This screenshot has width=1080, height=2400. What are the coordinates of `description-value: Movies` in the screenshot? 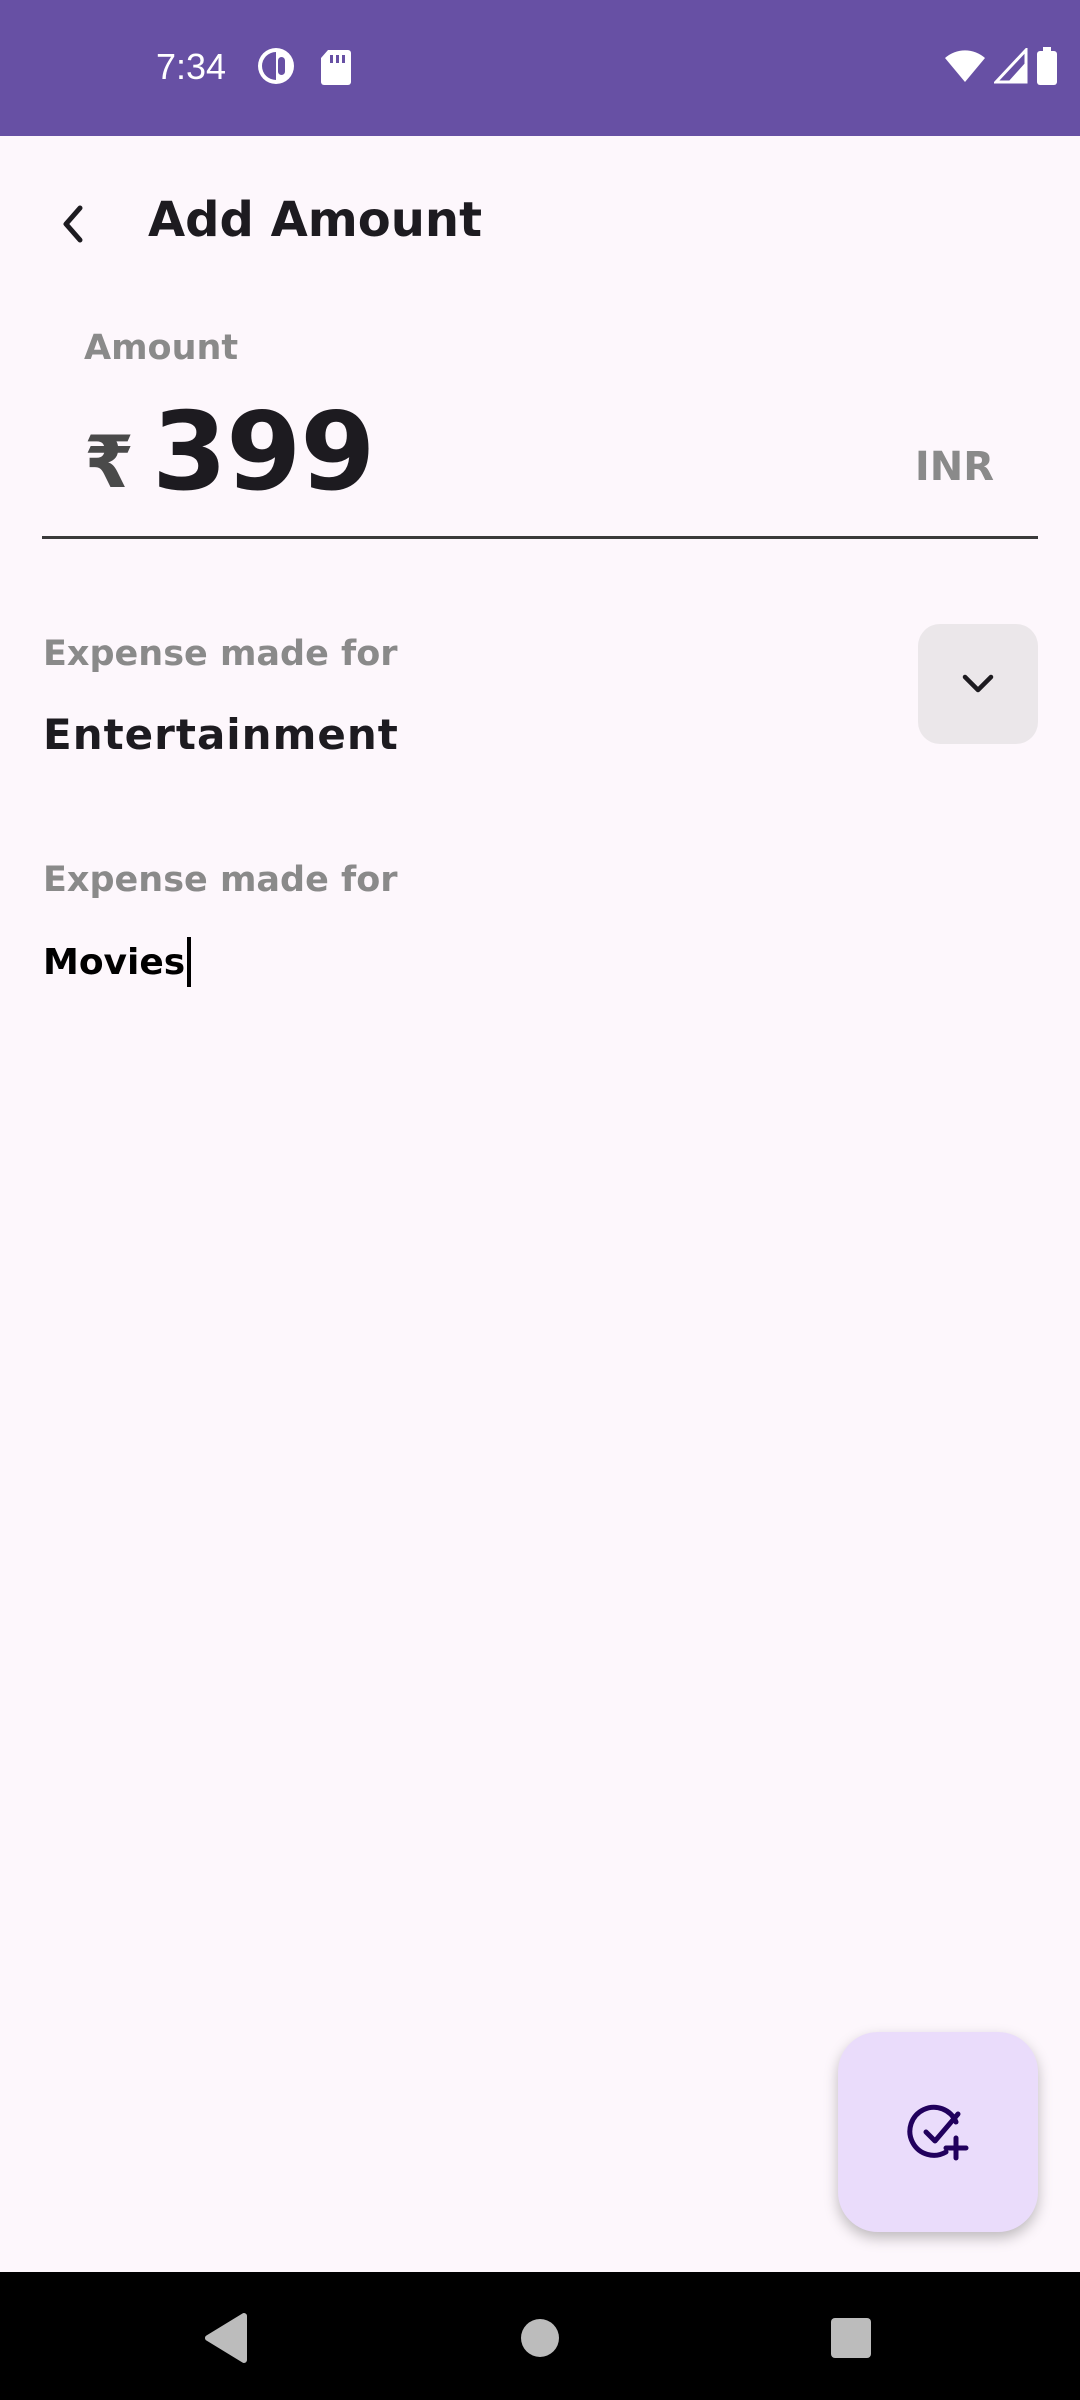 It's located at (114, 962).